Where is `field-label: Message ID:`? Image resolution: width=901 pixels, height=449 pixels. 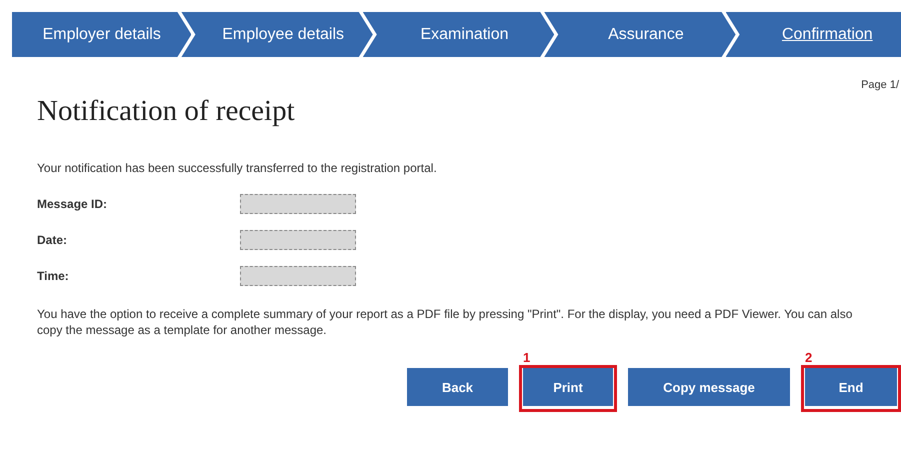
field-label: Message ID: is located at coordinates (72, 204).